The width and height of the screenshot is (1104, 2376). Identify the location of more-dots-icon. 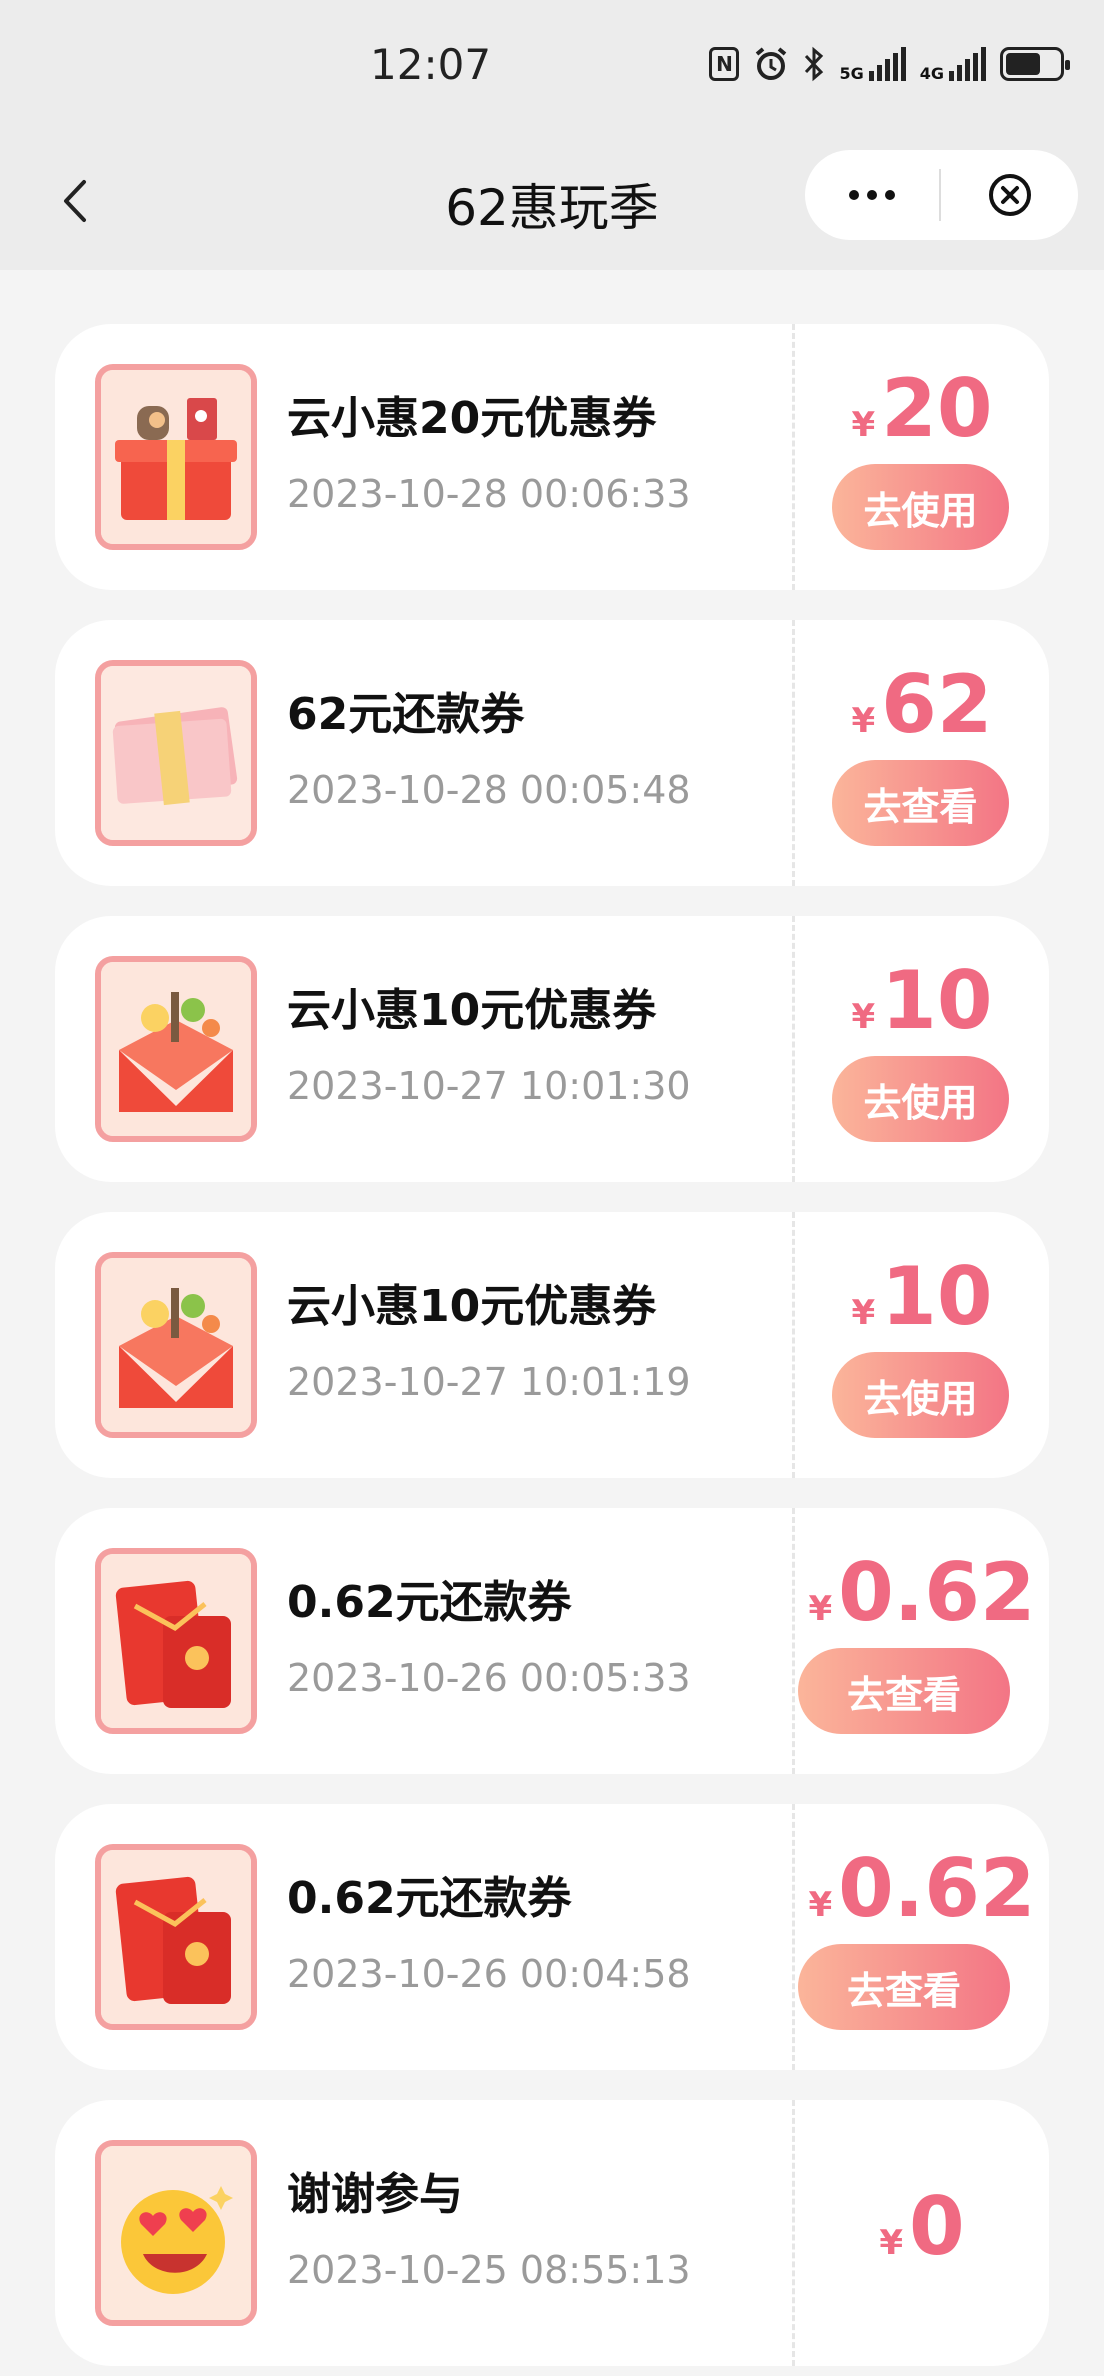
(854, 195).